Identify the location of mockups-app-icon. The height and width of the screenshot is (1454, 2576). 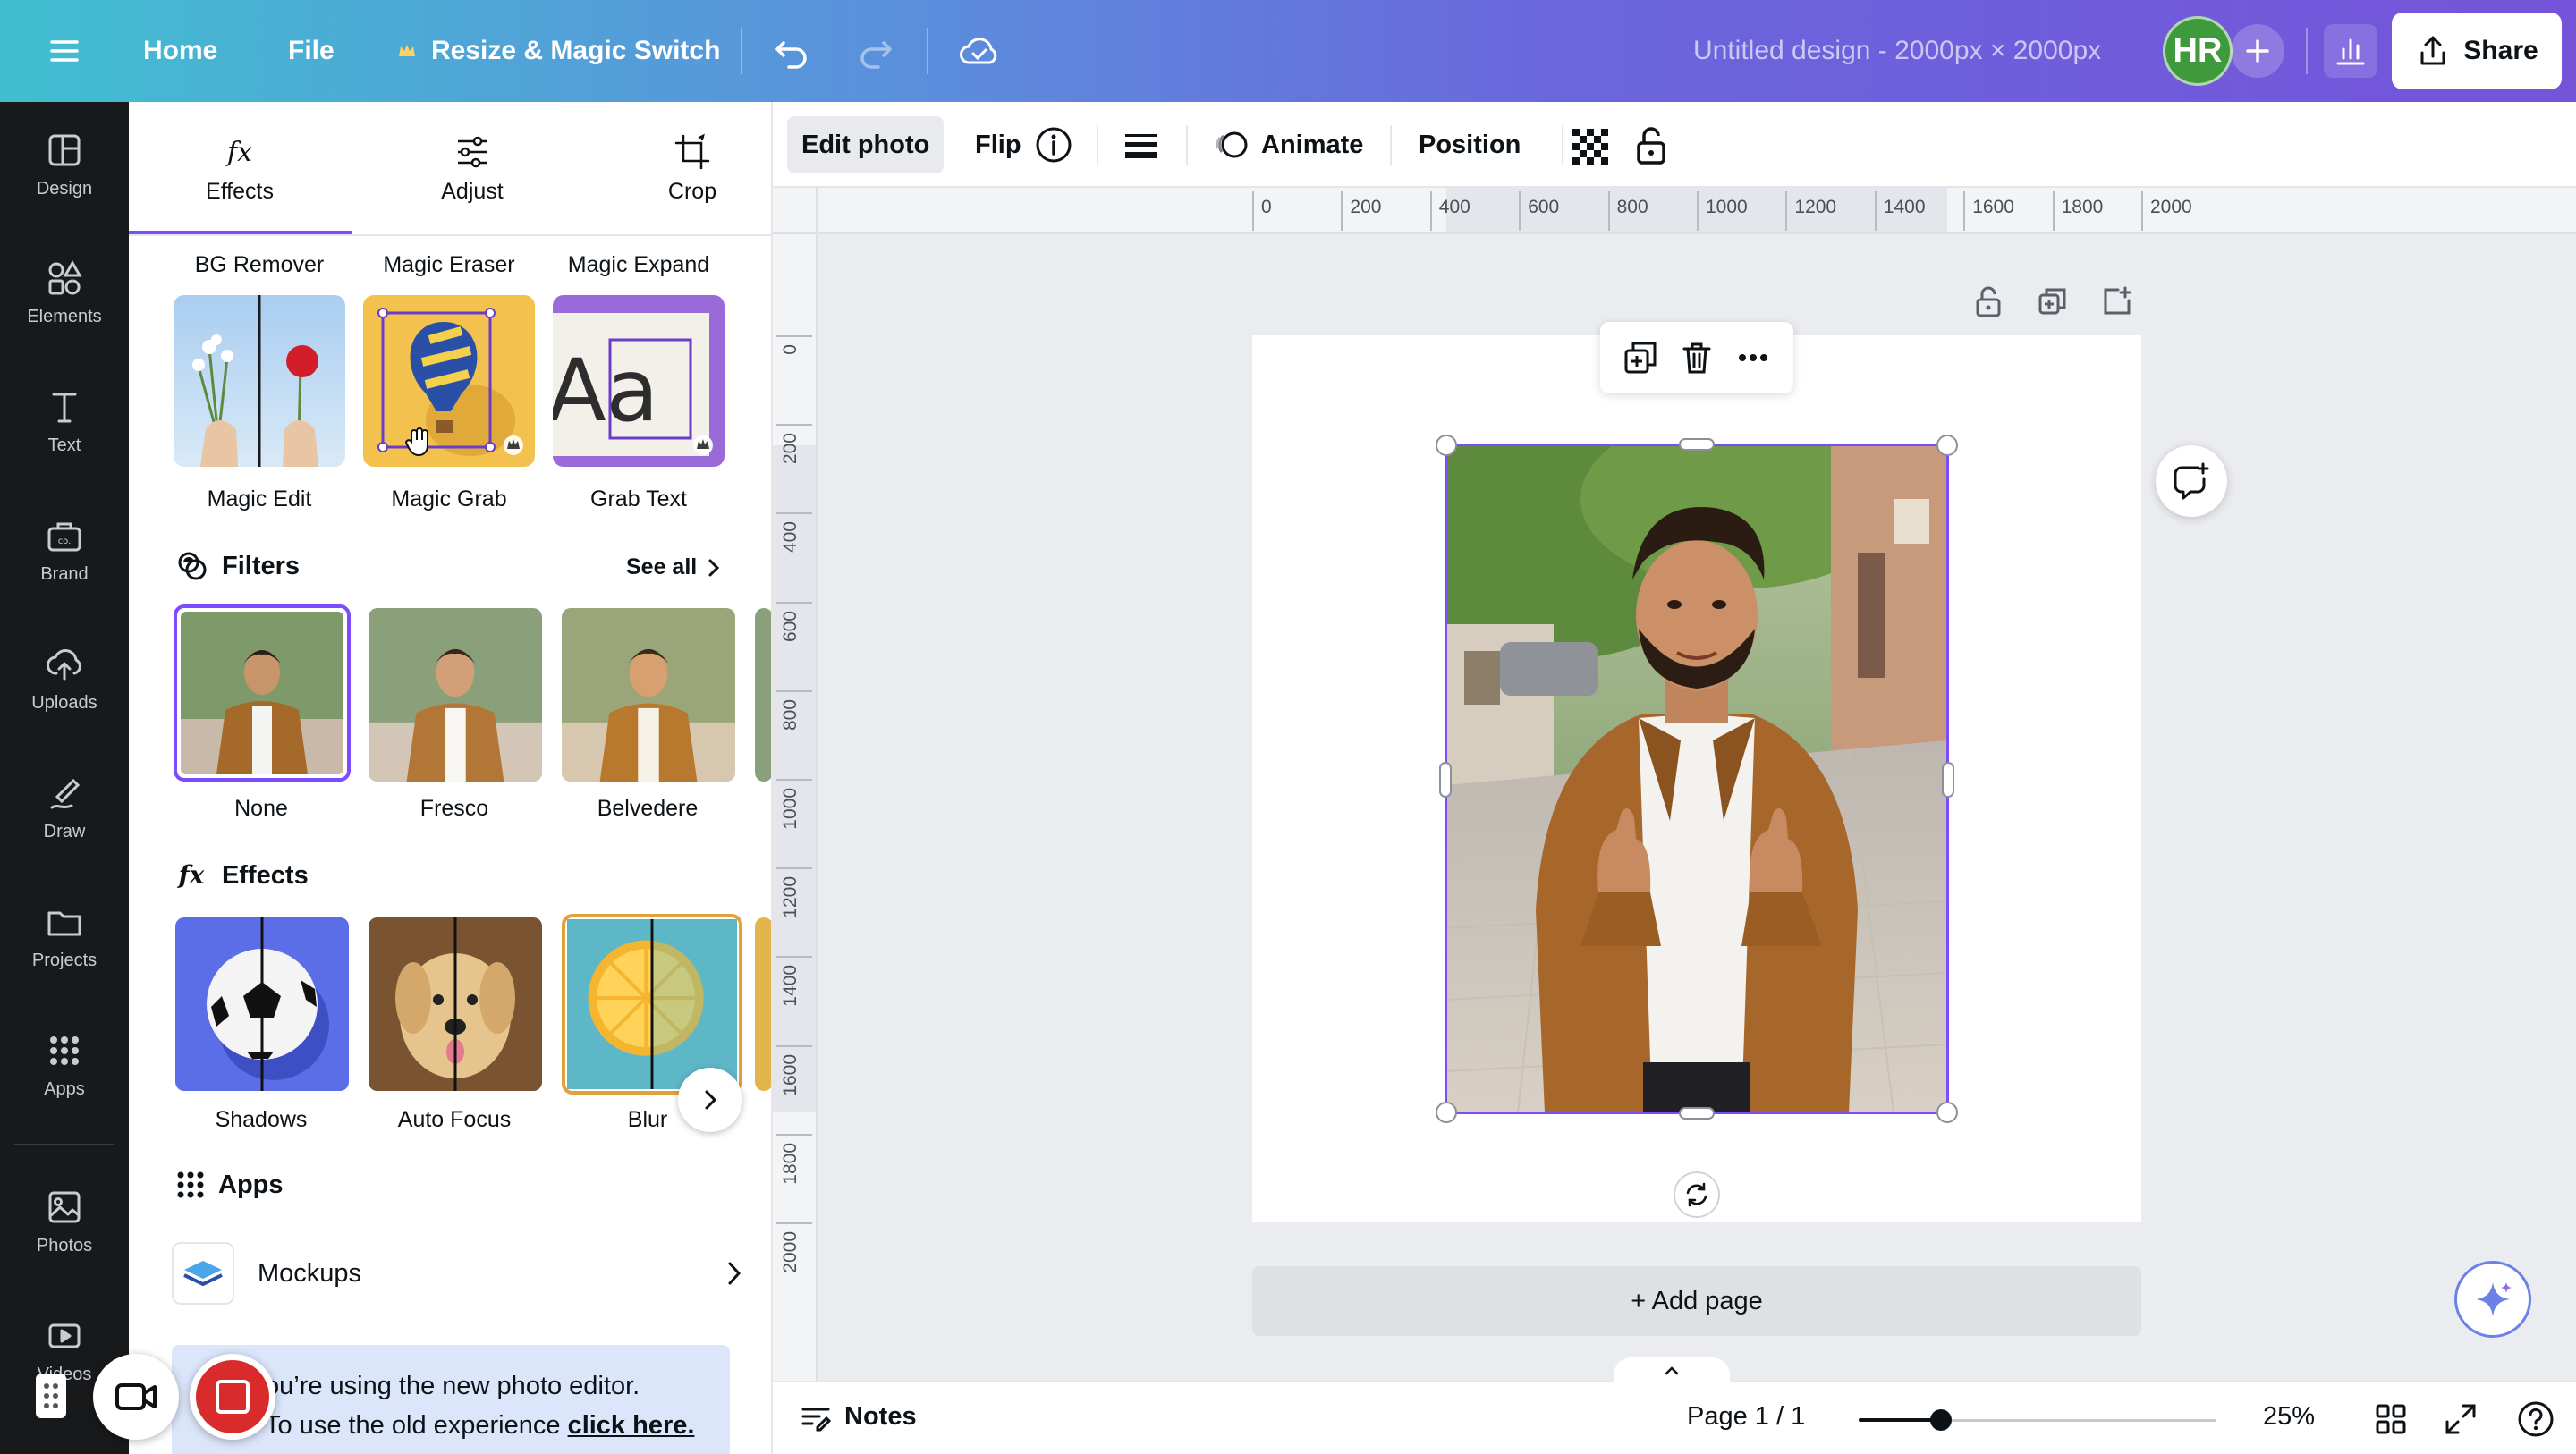
(203, 1273).